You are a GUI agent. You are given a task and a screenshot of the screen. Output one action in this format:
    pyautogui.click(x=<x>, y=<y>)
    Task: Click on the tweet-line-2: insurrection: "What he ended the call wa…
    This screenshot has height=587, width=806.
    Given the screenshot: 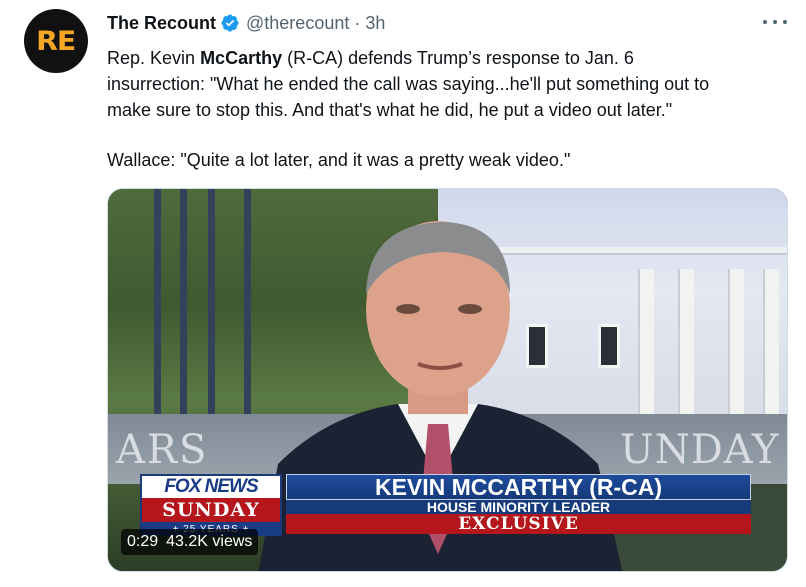 What is the action you would take?
    pyautogui.click(x=408, y=84)
    